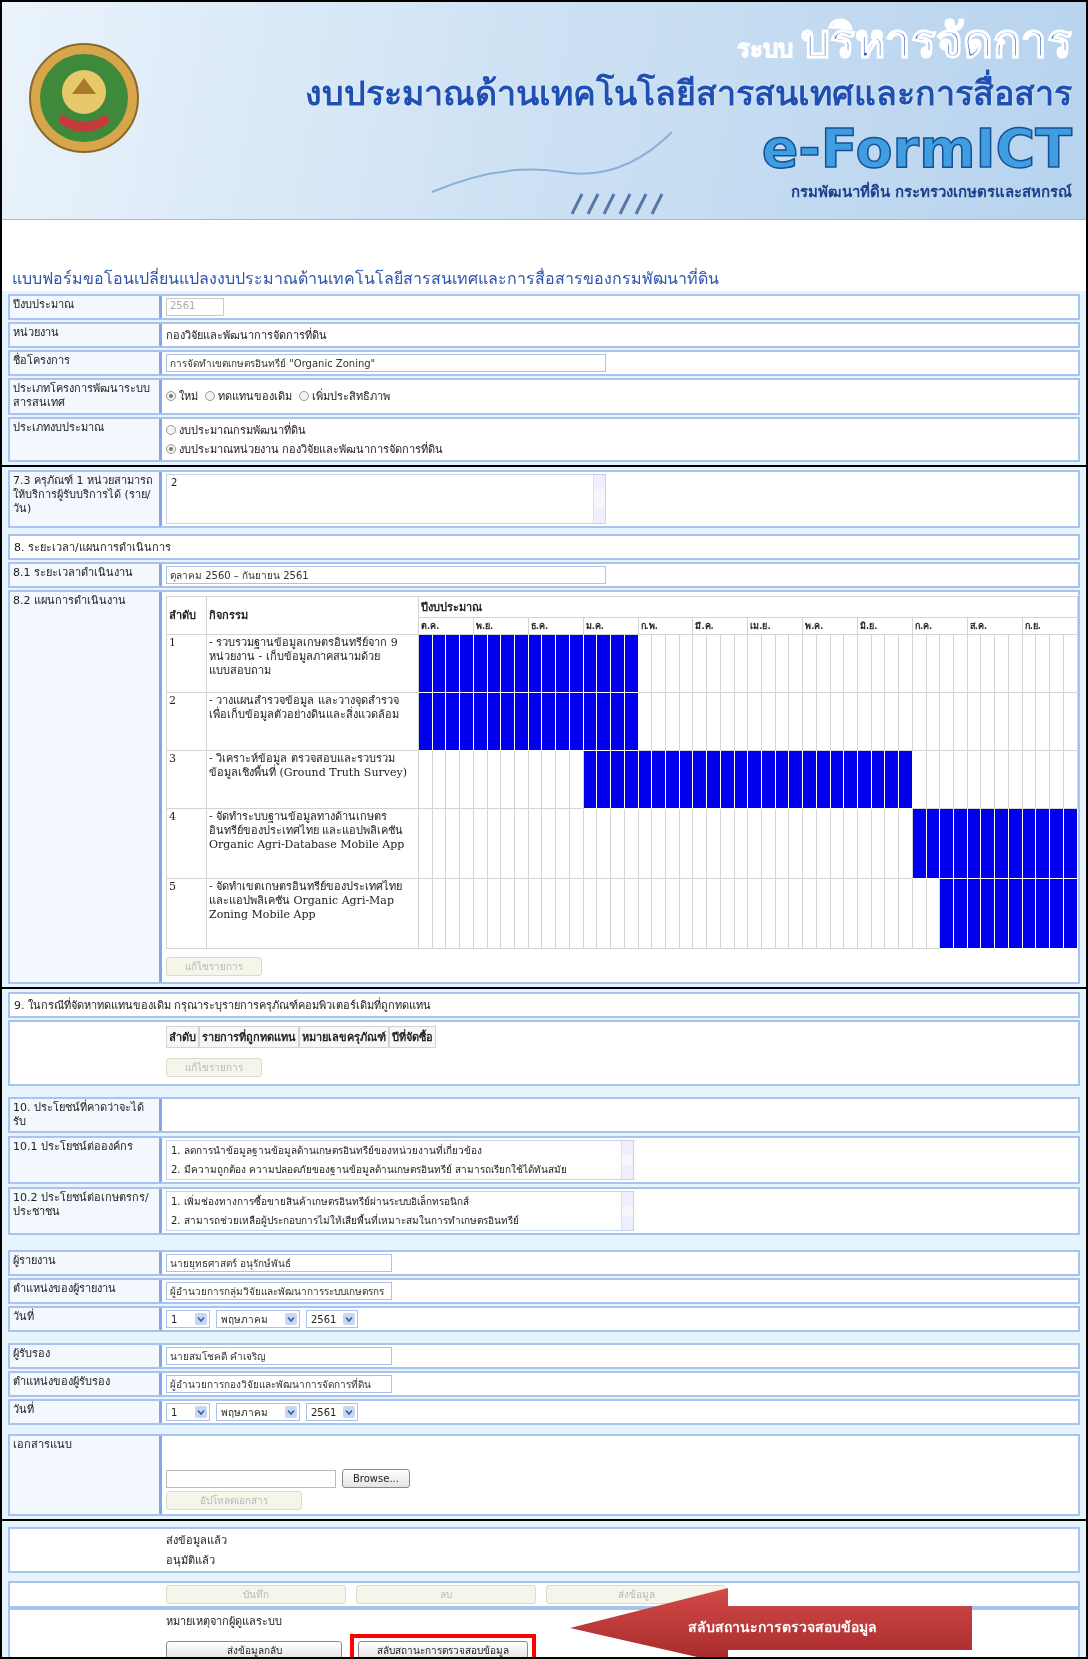 The image size is (1088, 1659). What do you see at coordinates (249, 1036) in the screenshot?
I see `column-header: รายการที่ถูกทดแทน` at bounding box center [249, 1036].